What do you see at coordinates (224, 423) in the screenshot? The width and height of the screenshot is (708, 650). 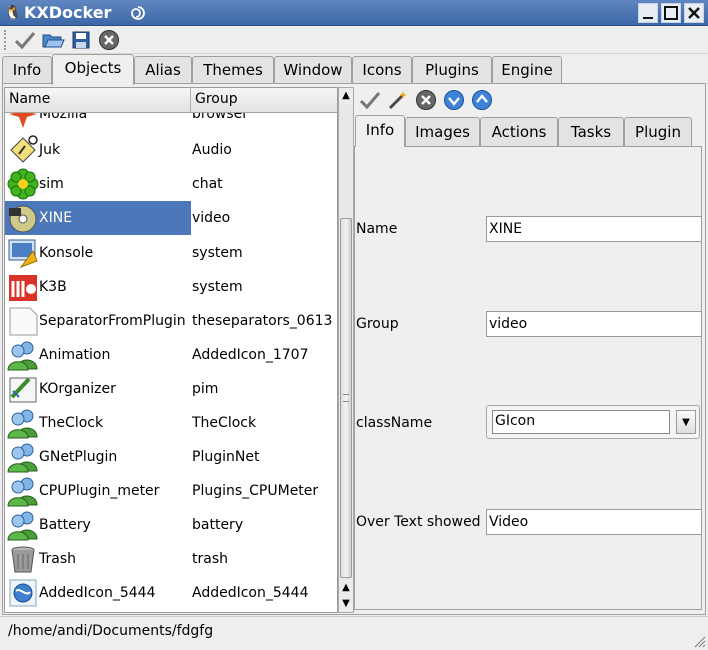 I see `row-group: TheClock` at bounding box center [224, 423].